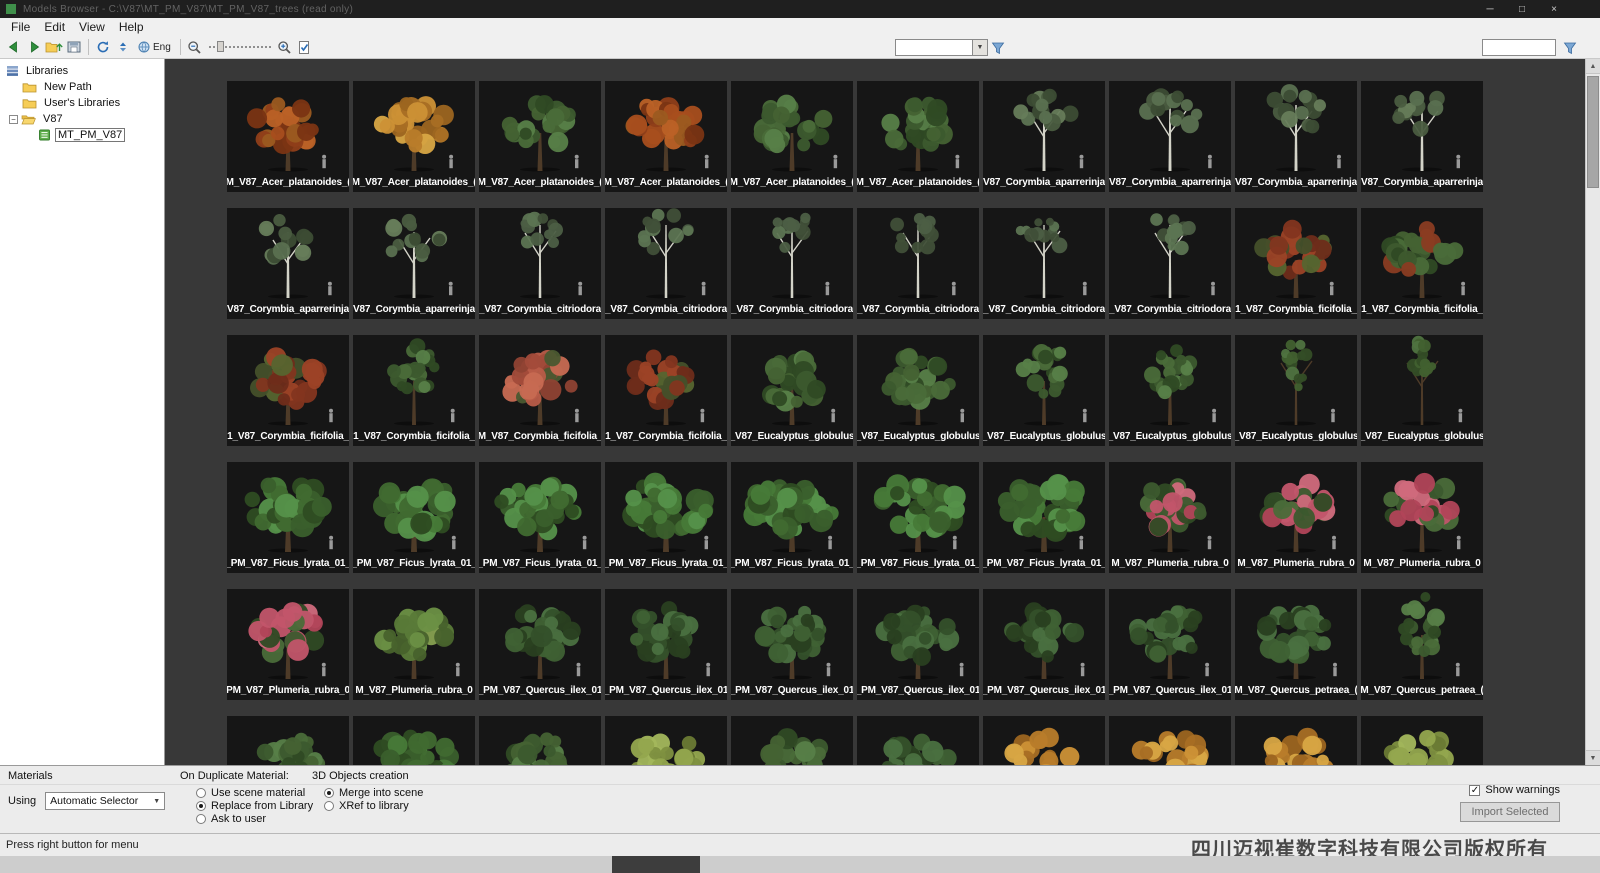  I want to click on filter-icon, so click(998, 47).